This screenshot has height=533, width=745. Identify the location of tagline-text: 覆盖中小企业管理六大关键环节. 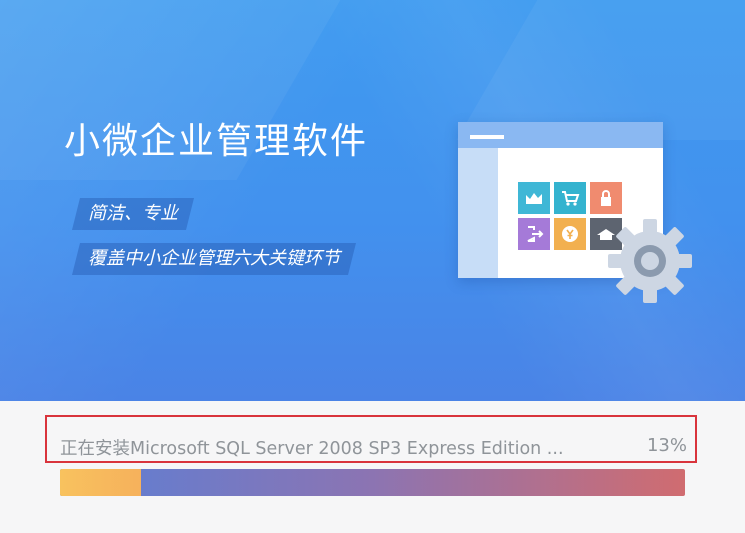
(214, 258).